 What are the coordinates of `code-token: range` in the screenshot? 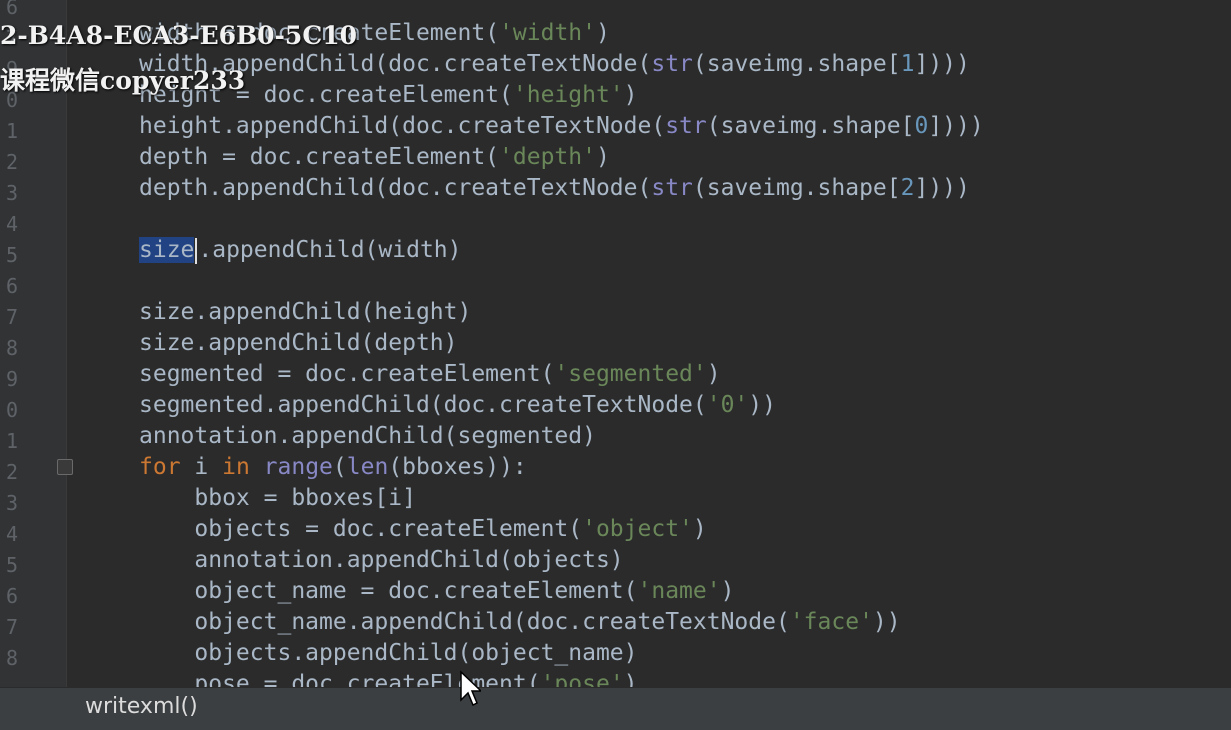 It's located at (298, 467).